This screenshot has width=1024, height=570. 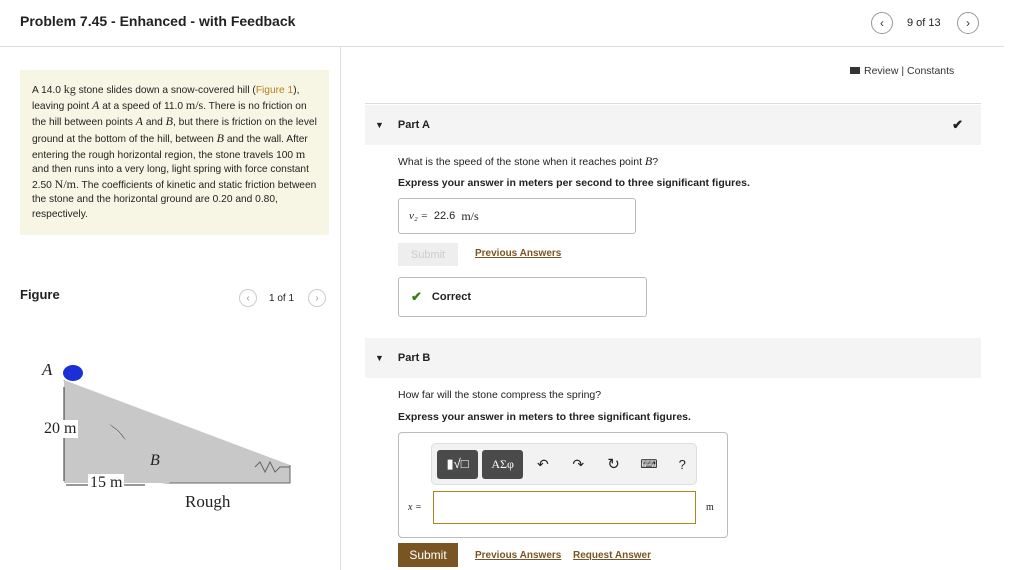 I want to click on part-b-submit-button: Submit, so click(x=428, y=555).